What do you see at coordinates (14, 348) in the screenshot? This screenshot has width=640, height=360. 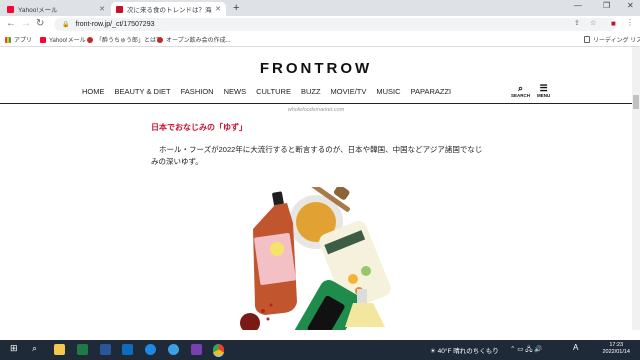 I see `windows-start-icon: ⊞` at bounding box center [14, 348].